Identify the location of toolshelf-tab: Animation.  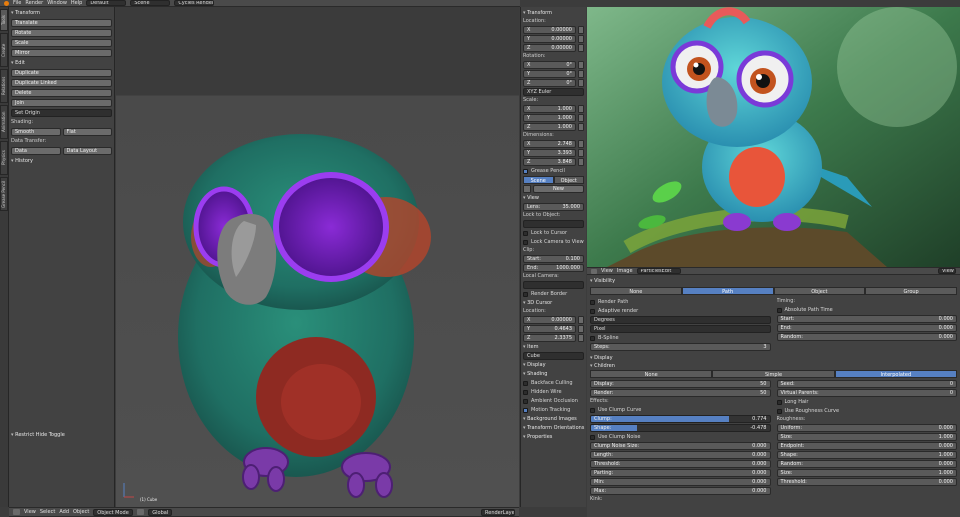
(4, 122).